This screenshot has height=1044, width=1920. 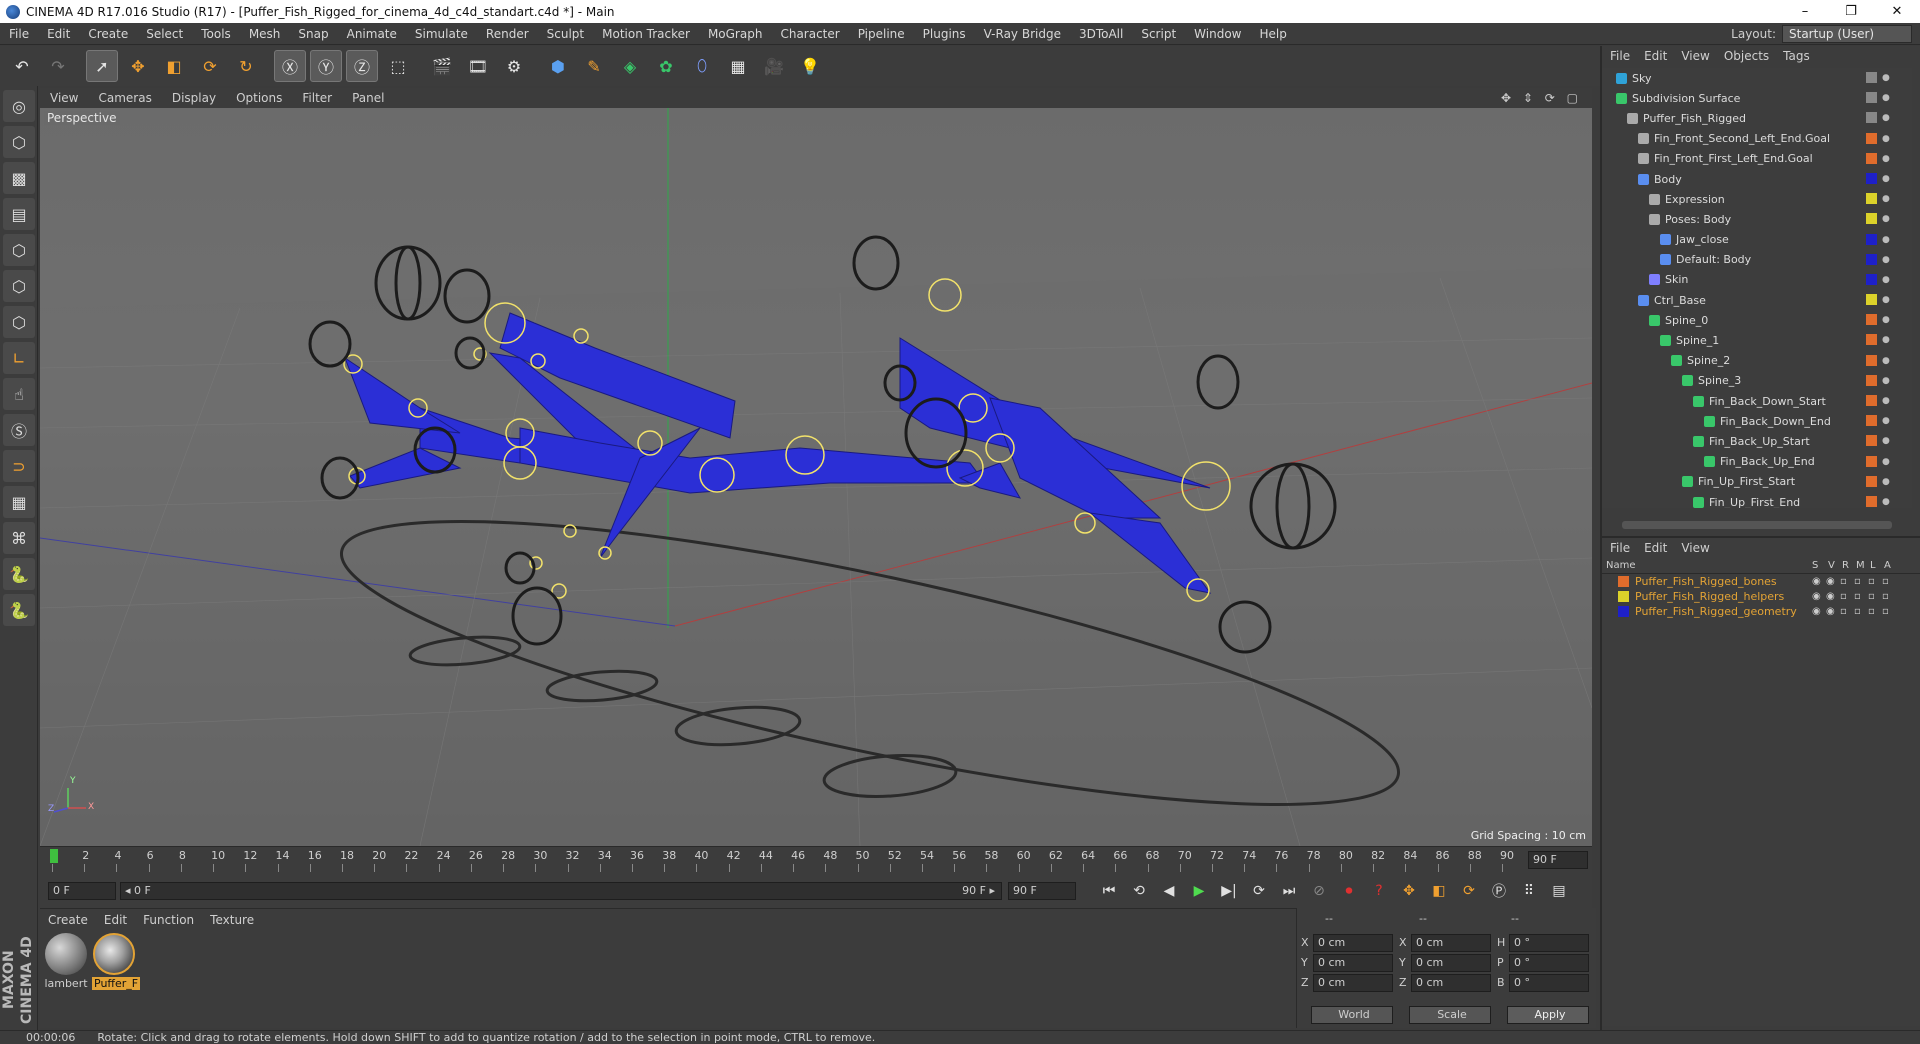 What do you see at coordinates (1757, 260) in the screenshot?
I see `object-row-default-body: Default: Body ●` at bounding box center [1757, 260].